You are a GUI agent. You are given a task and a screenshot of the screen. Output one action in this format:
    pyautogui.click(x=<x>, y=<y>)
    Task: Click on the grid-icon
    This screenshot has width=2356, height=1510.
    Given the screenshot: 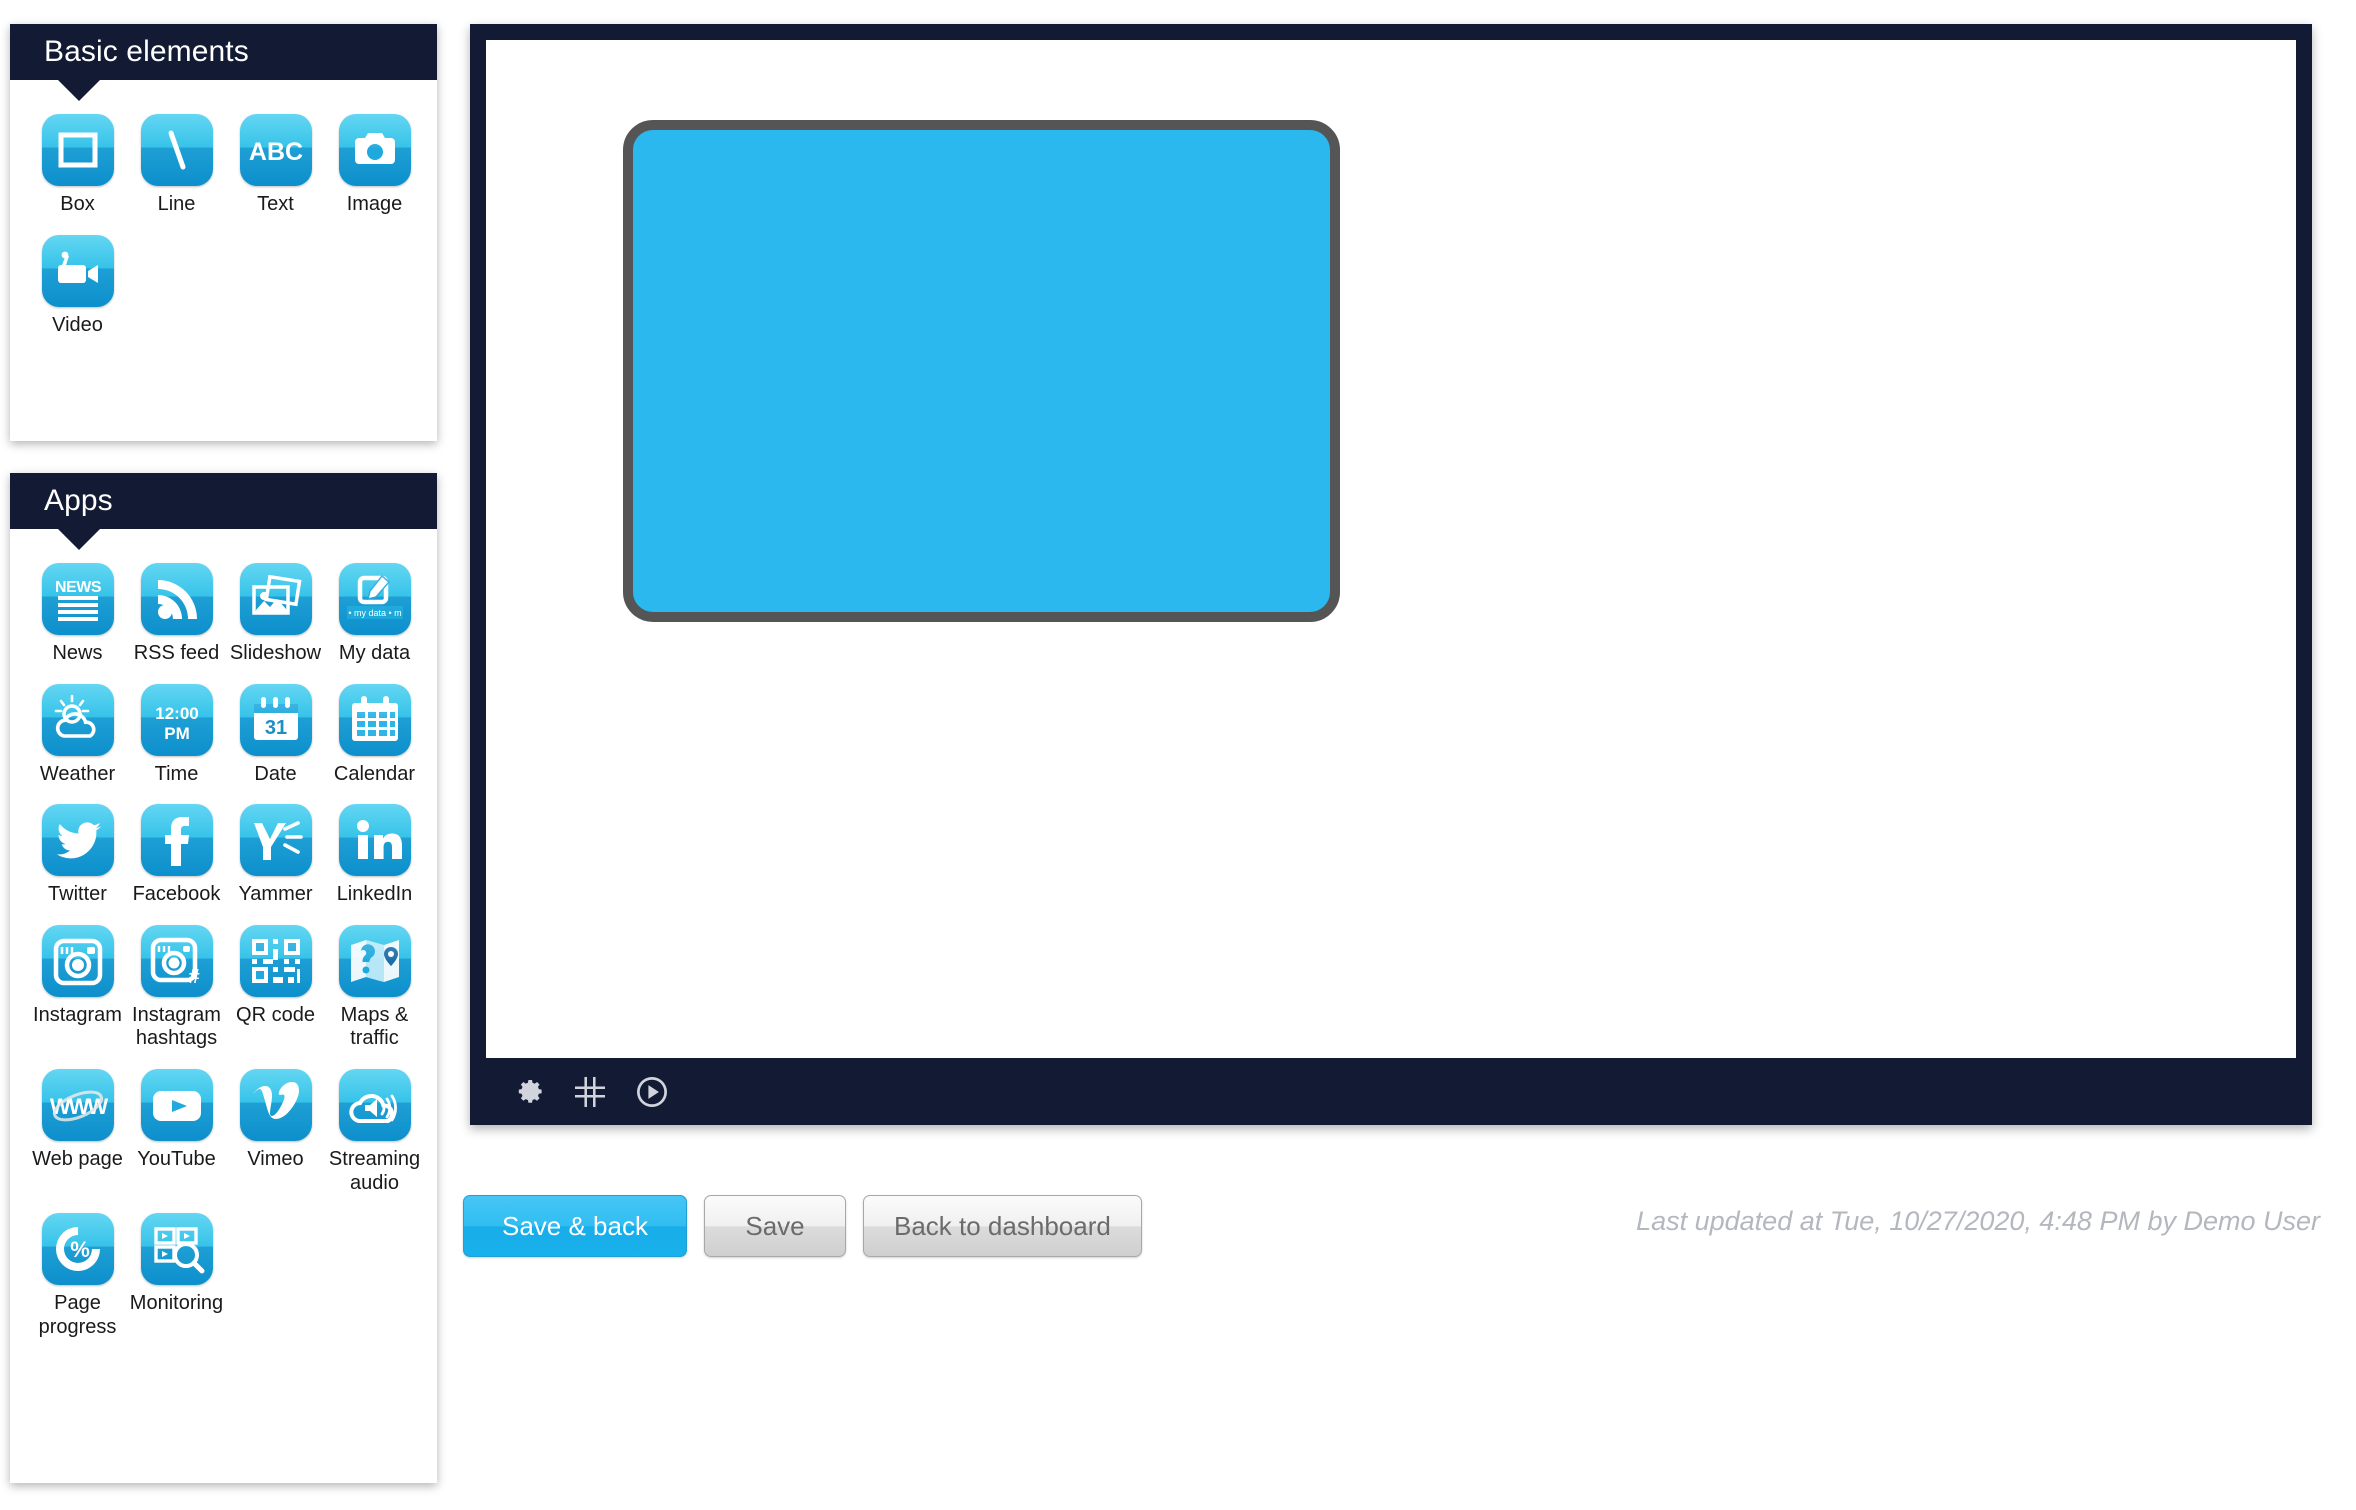 What is the action you would take?
    pyautogui.click(x=590, y=1092)
    